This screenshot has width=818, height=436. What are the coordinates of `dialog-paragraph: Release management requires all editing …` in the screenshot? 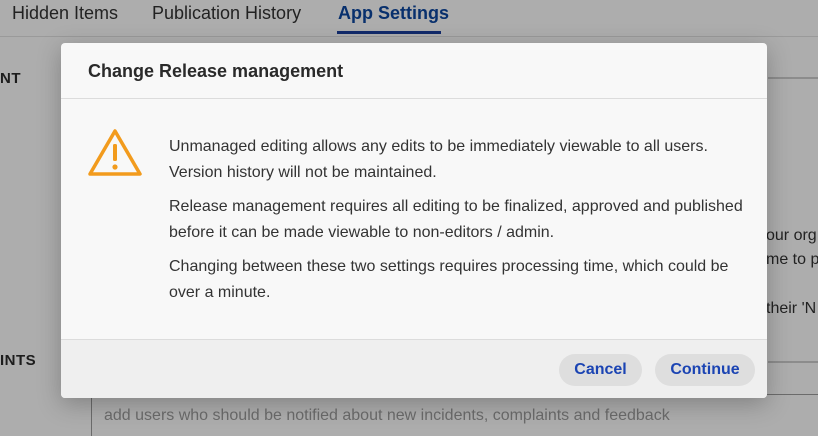 It's located at (456, 219).